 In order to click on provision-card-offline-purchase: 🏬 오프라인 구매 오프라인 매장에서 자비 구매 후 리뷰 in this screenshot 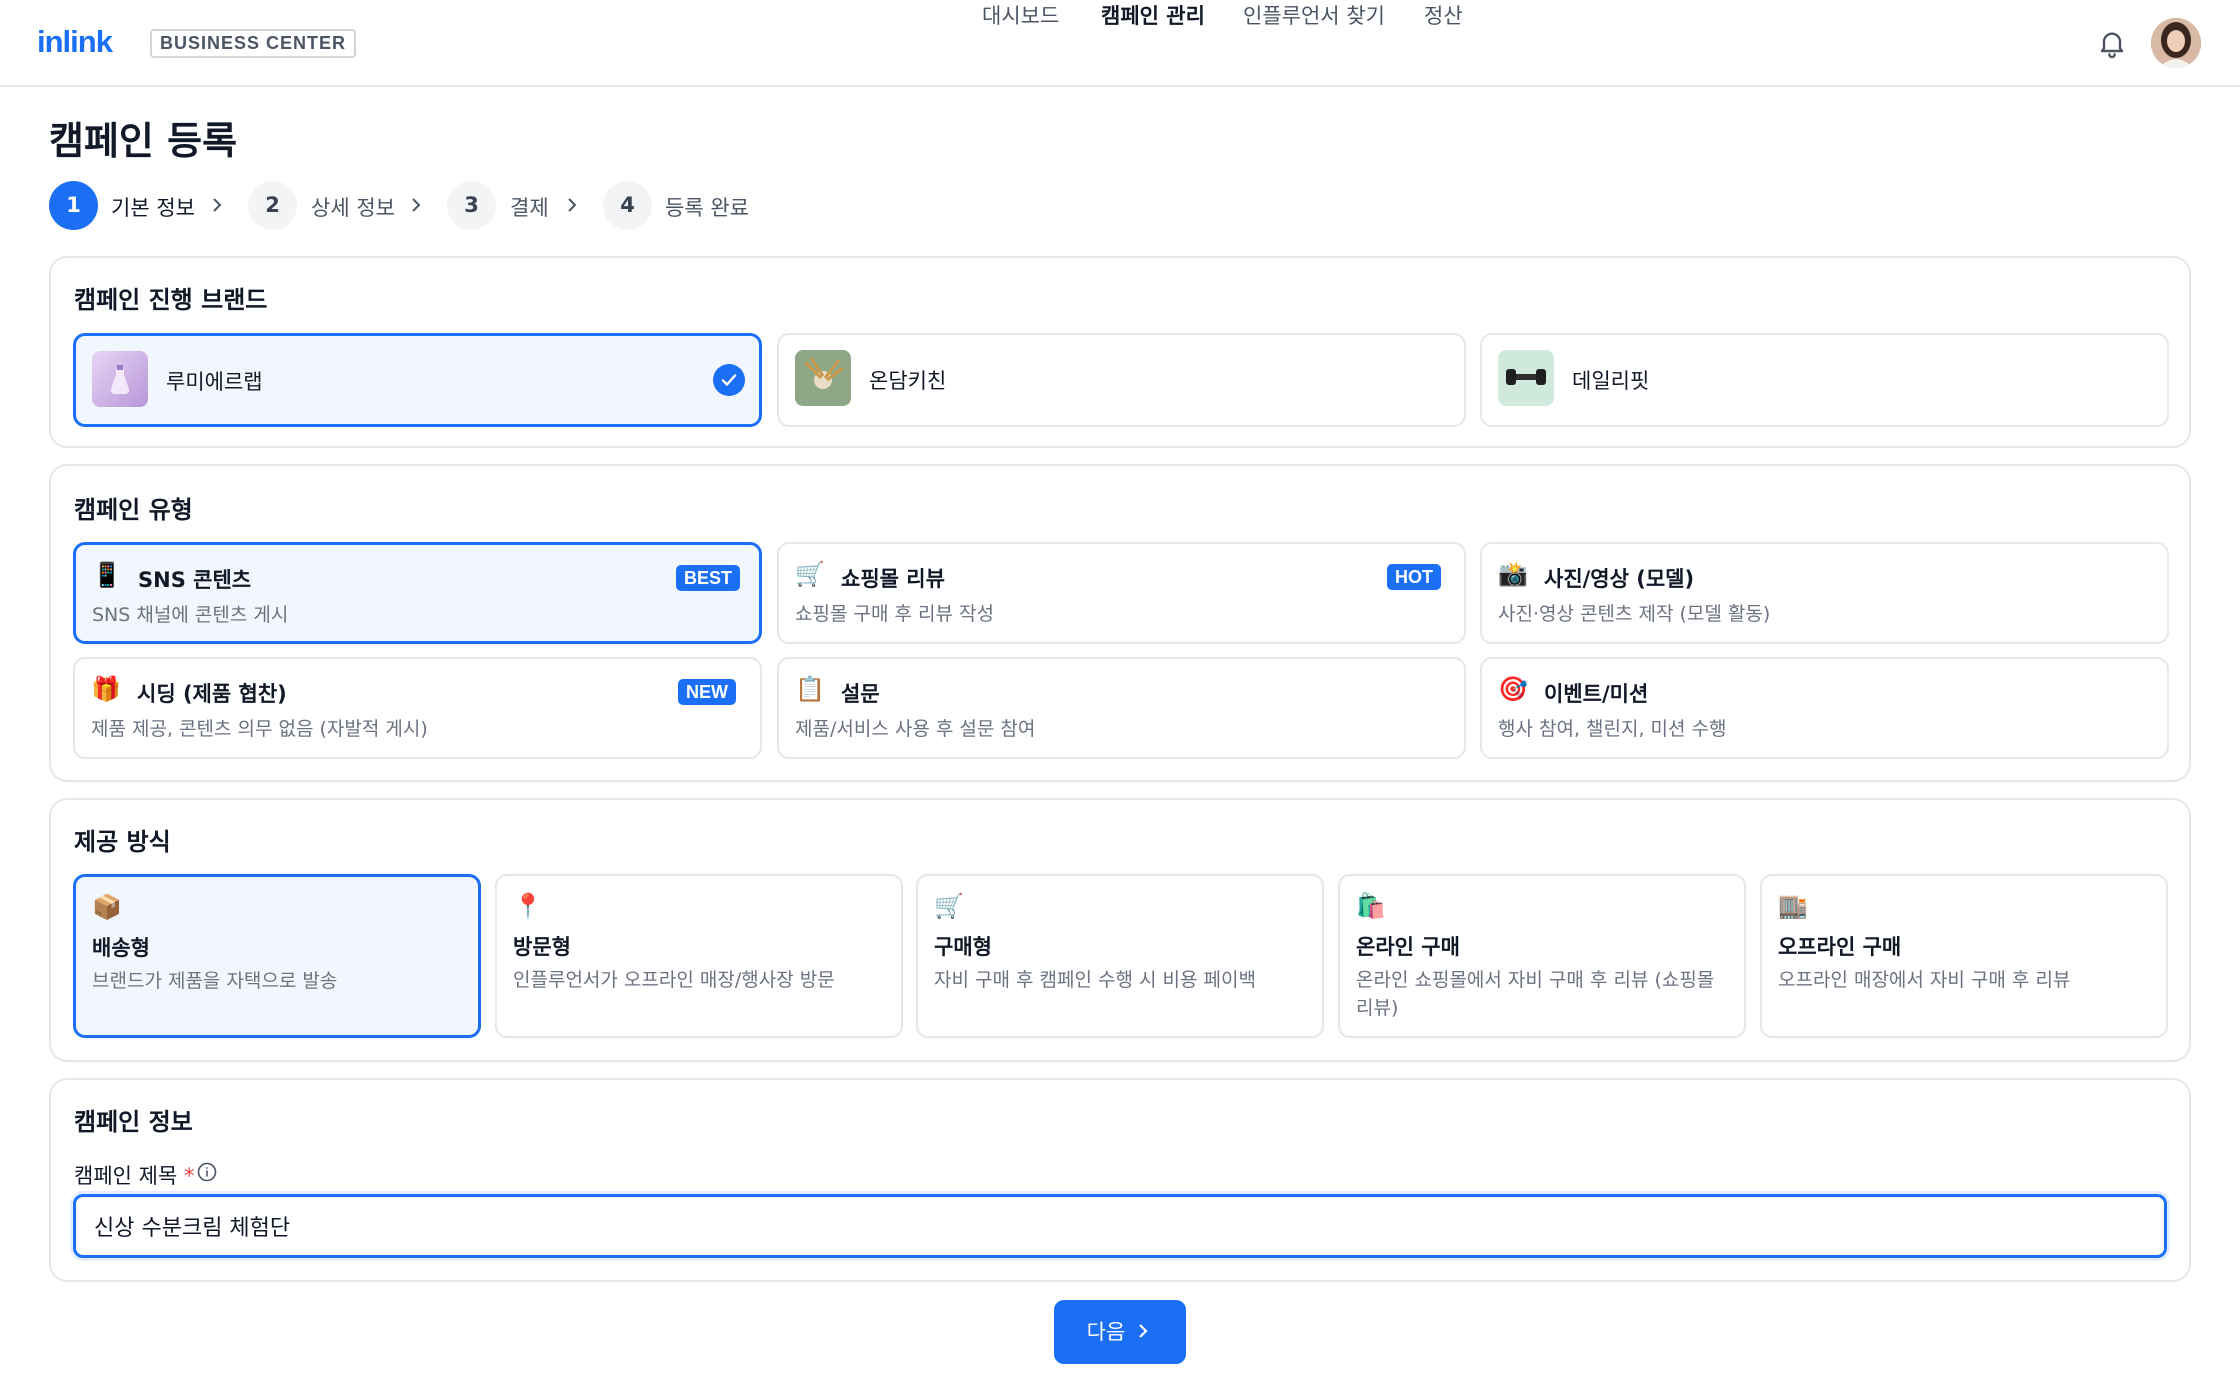, I will do `click(1964, 956)`.